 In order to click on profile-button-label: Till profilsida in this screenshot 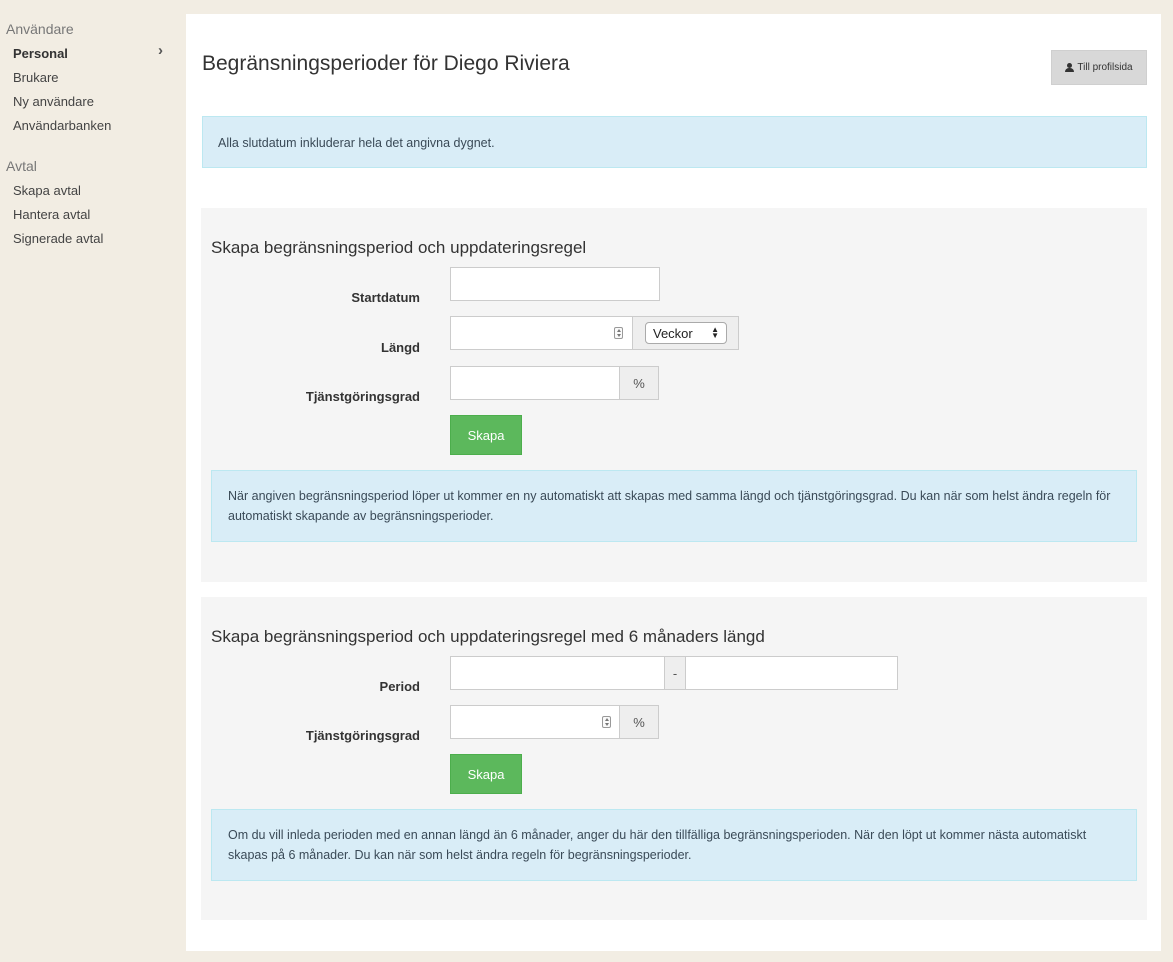, I will do `click(1105, 67)`.